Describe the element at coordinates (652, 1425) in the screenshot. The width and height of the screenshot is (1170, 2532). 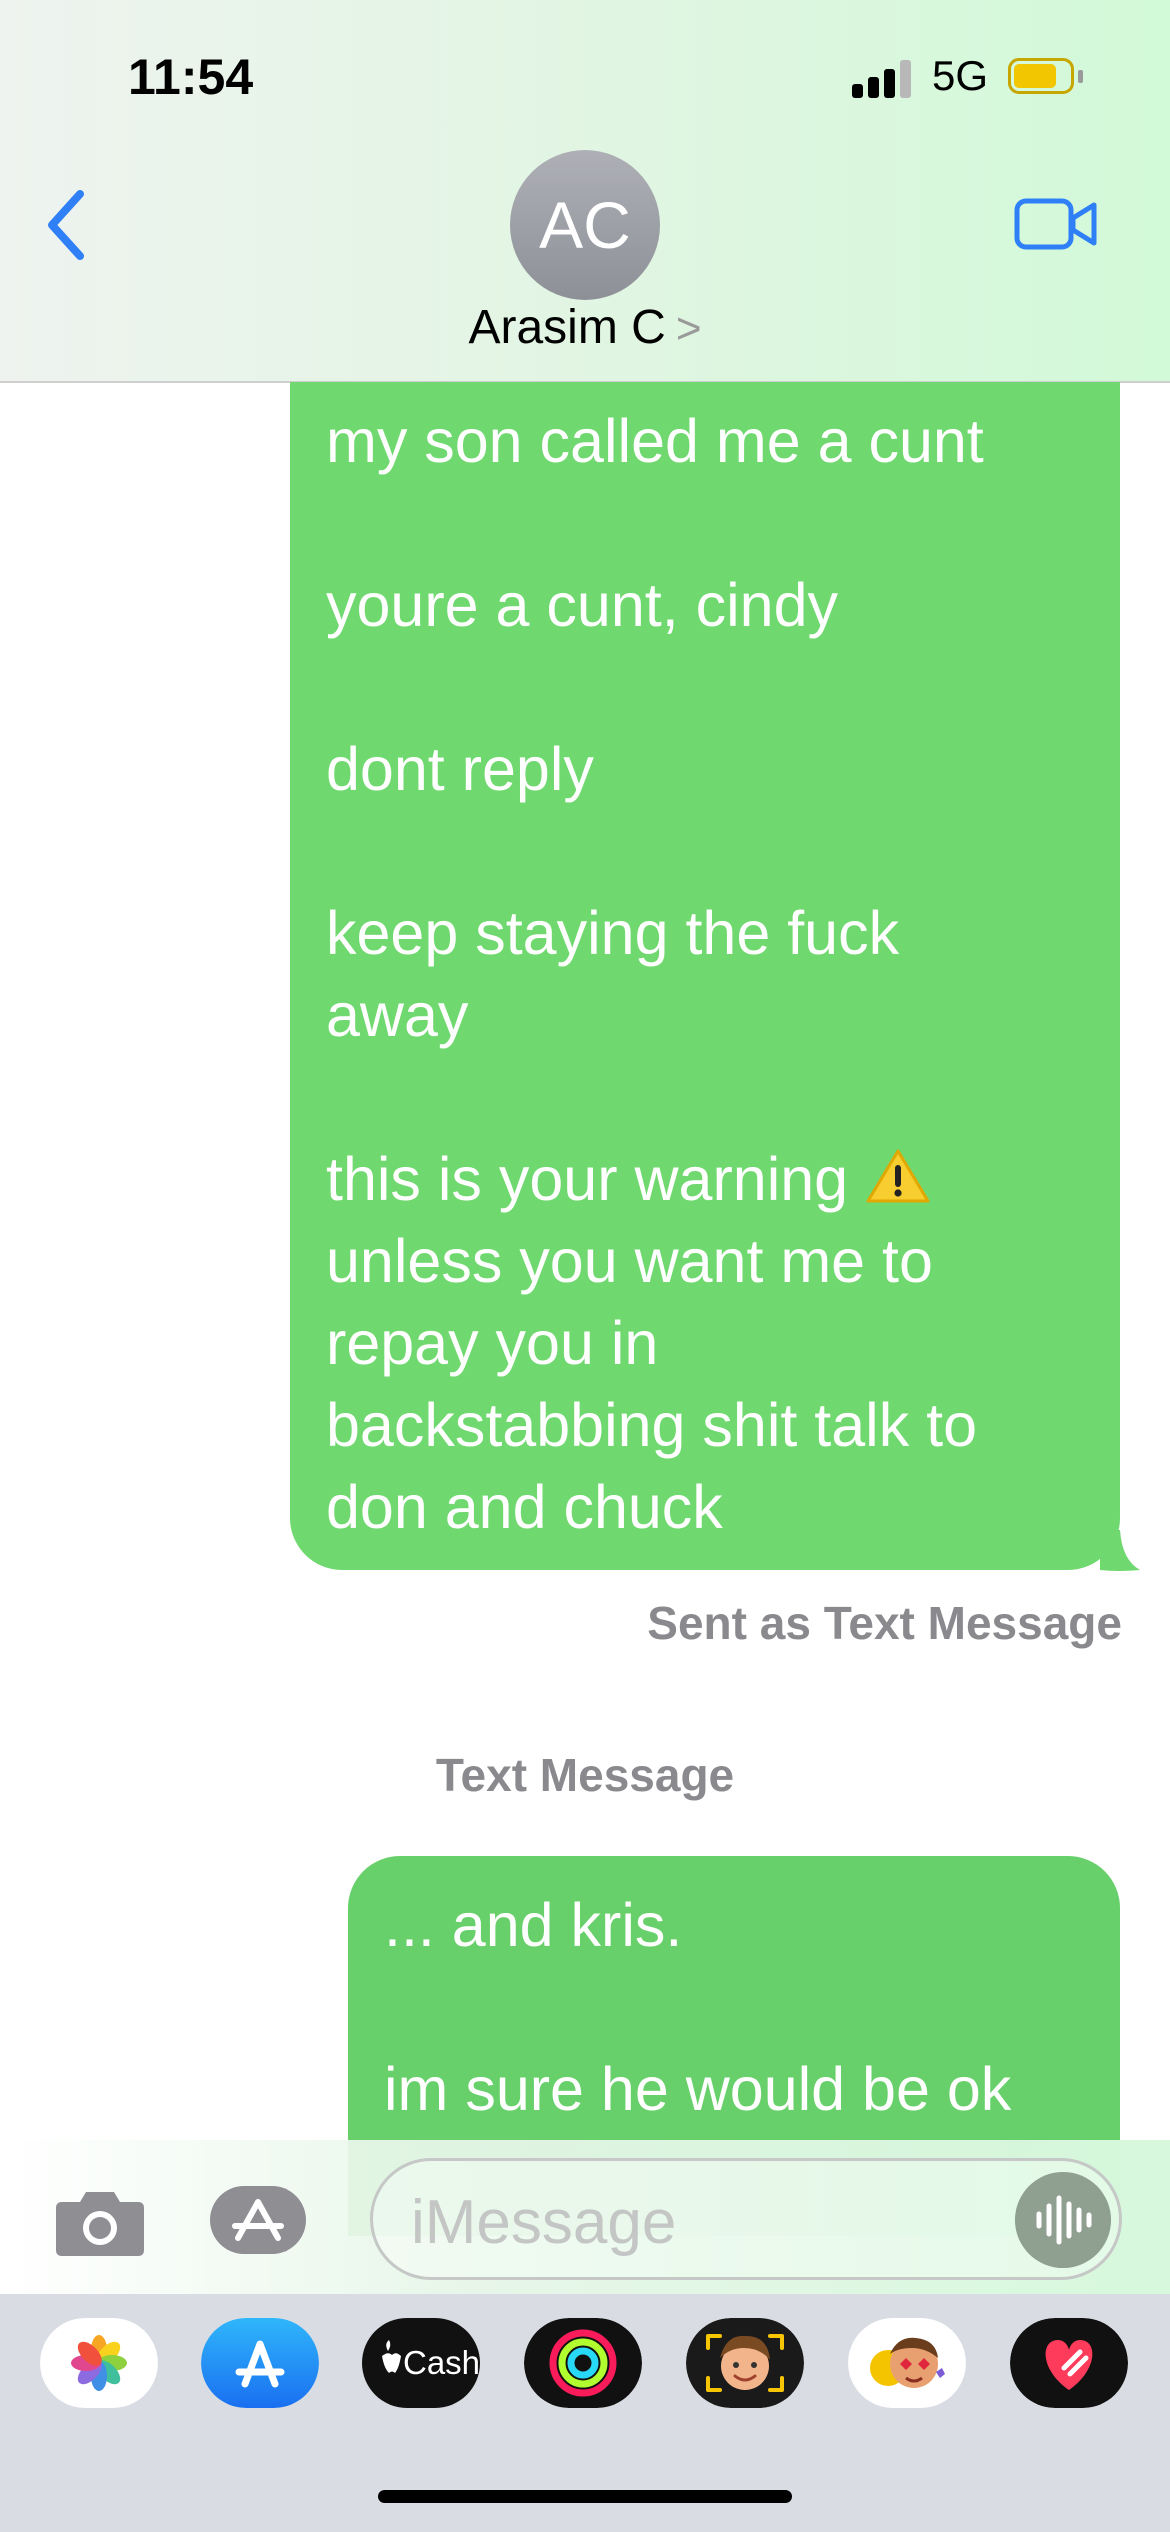
I see `message-line: backstabbing shit talk to` at that location.